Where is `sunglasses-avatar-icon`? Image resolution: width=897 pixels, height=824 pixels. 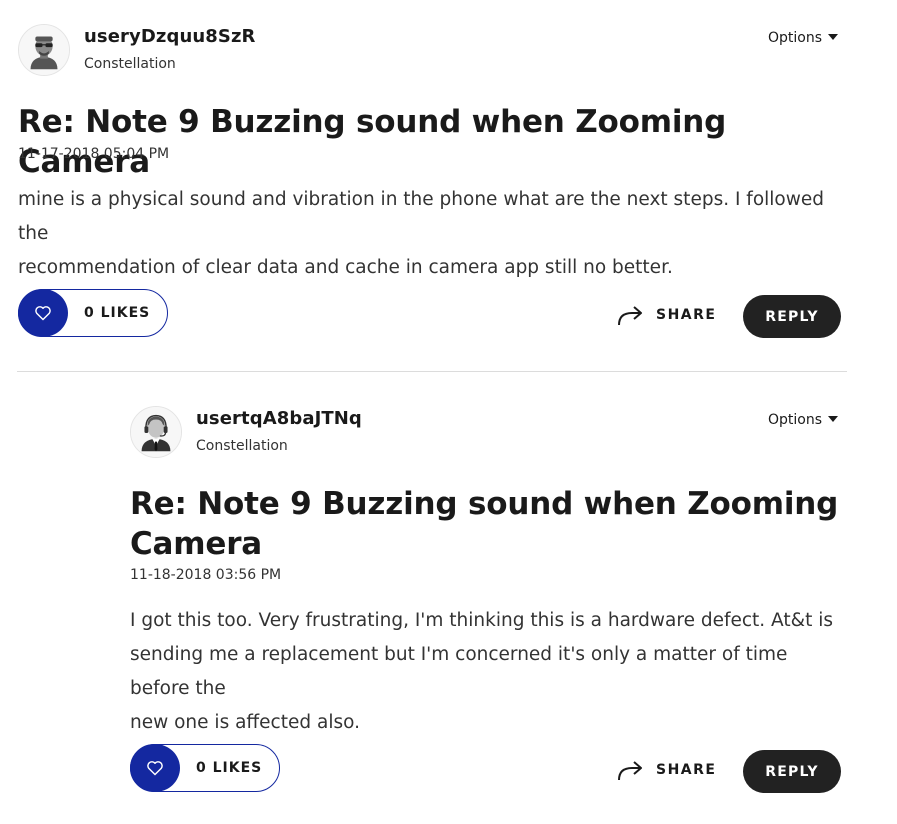
sunglasses-avatar-icon is located at coordinates (44, 50).